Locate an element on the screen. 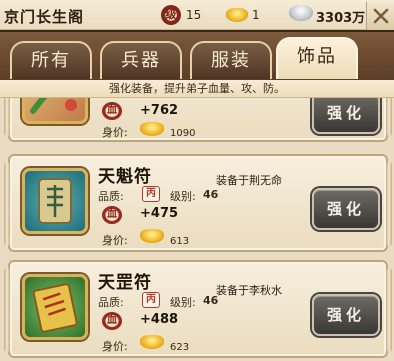 This screenshot has height=361, width=394. tab-accessories: 饰品 is located at coordinates (317, 58).